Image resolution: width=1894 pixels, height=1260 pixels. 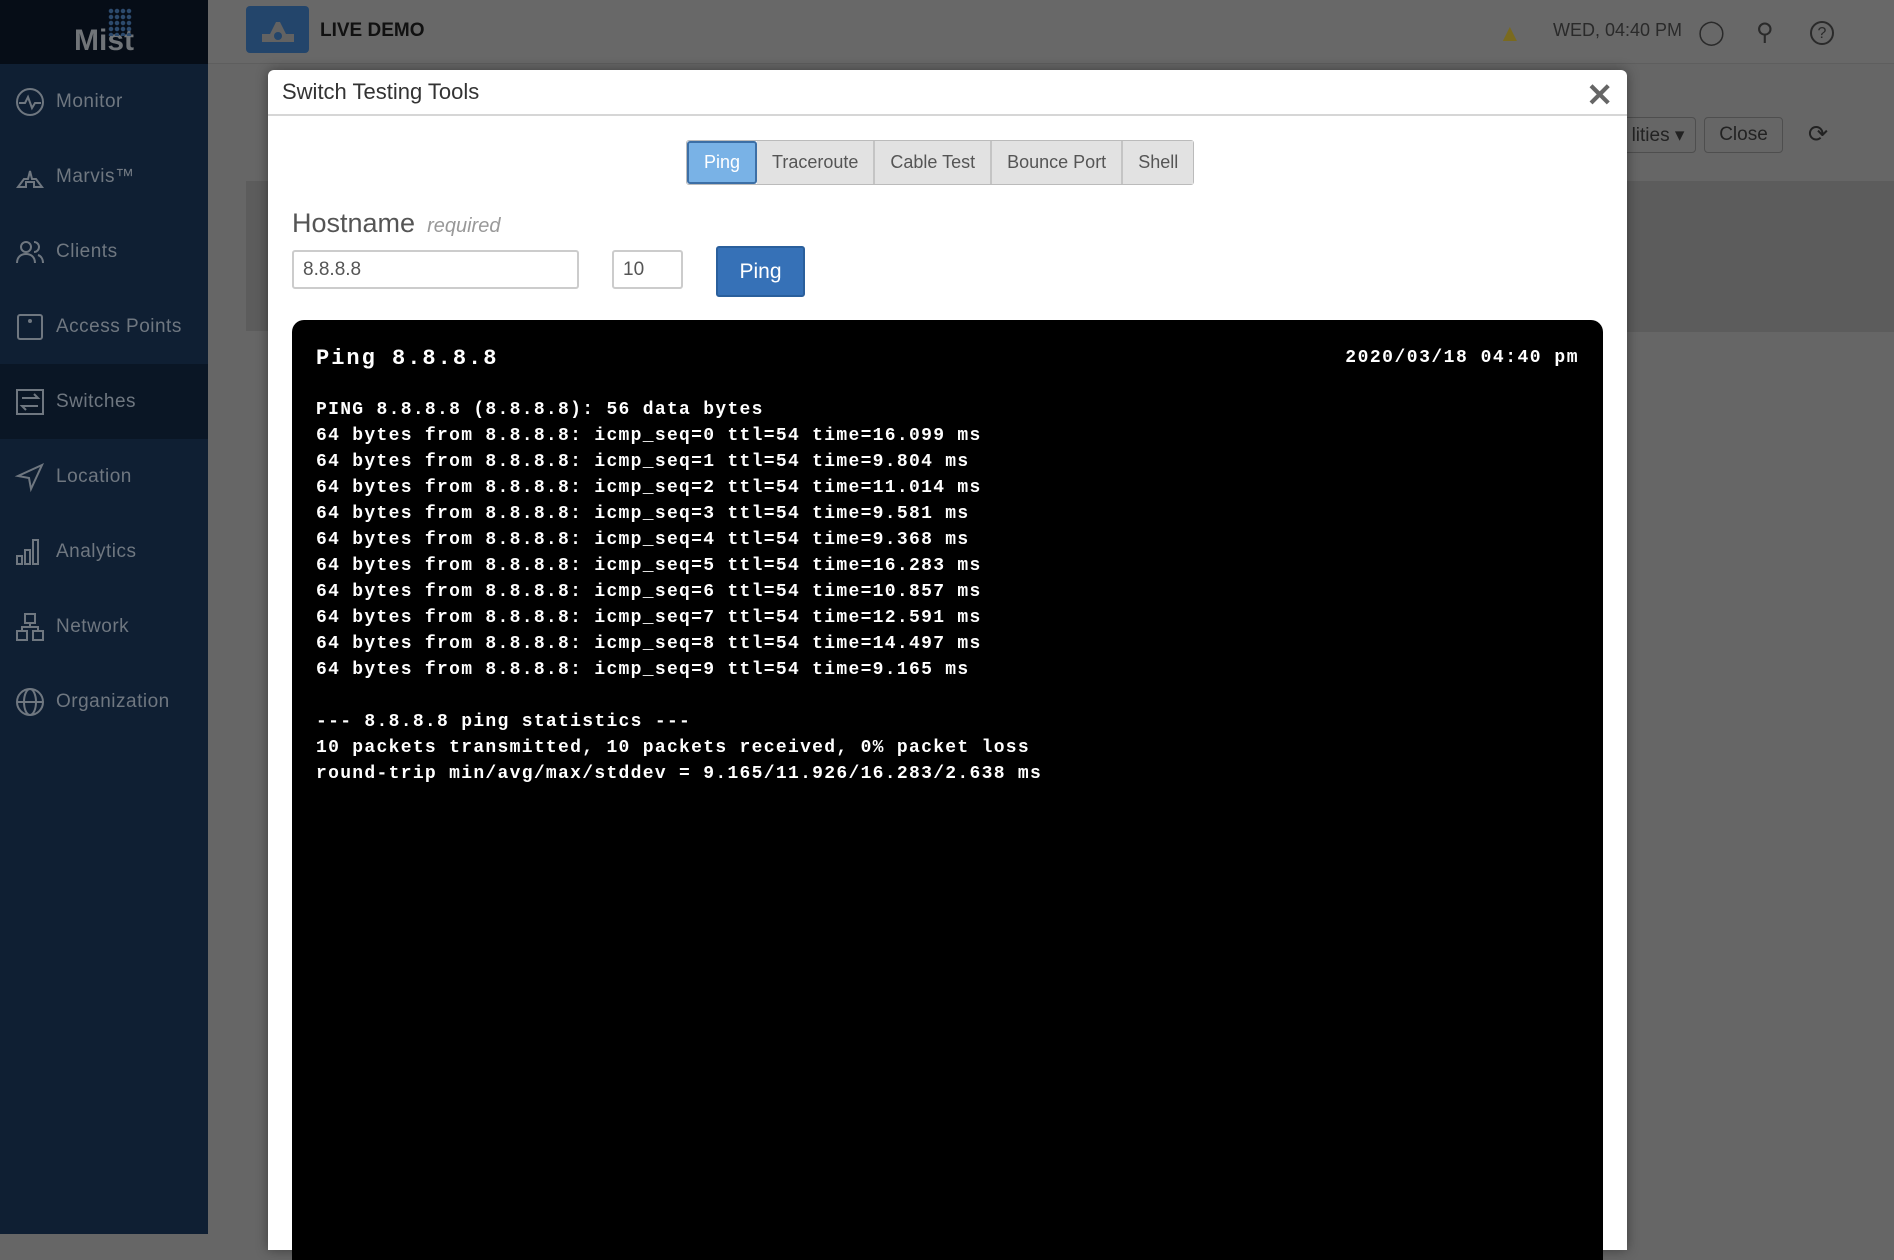 I want to click on header-time: WED, 04:40 PM, so click(x=1618, y=30).